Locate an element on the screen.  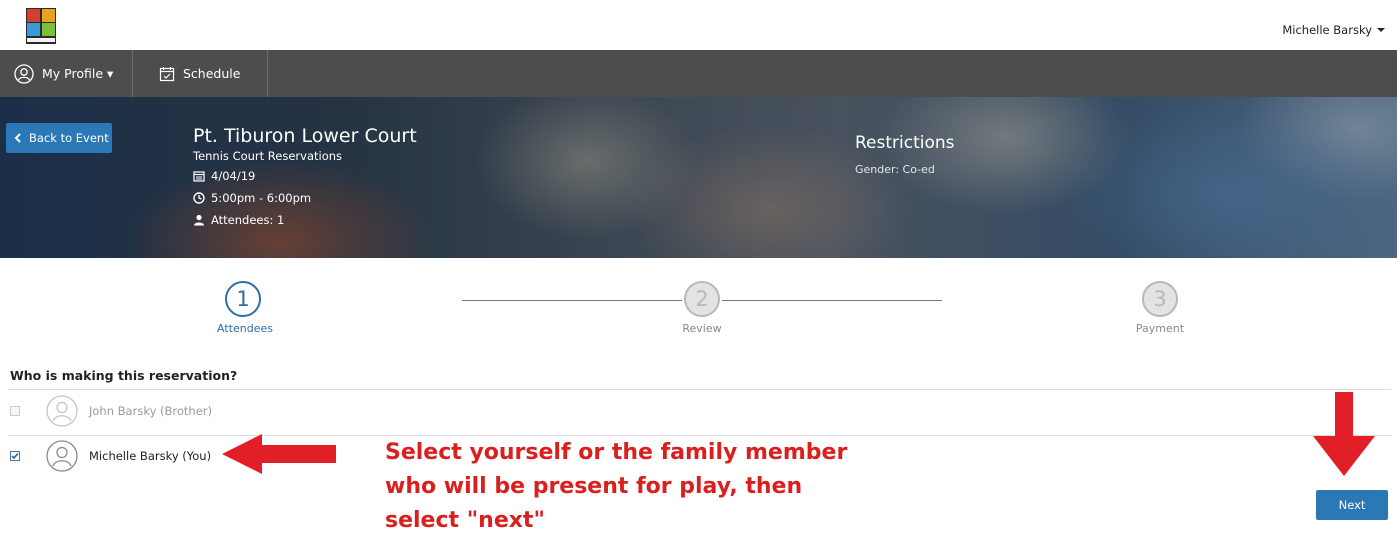
clock-icon is located at coordinates (199, 198).